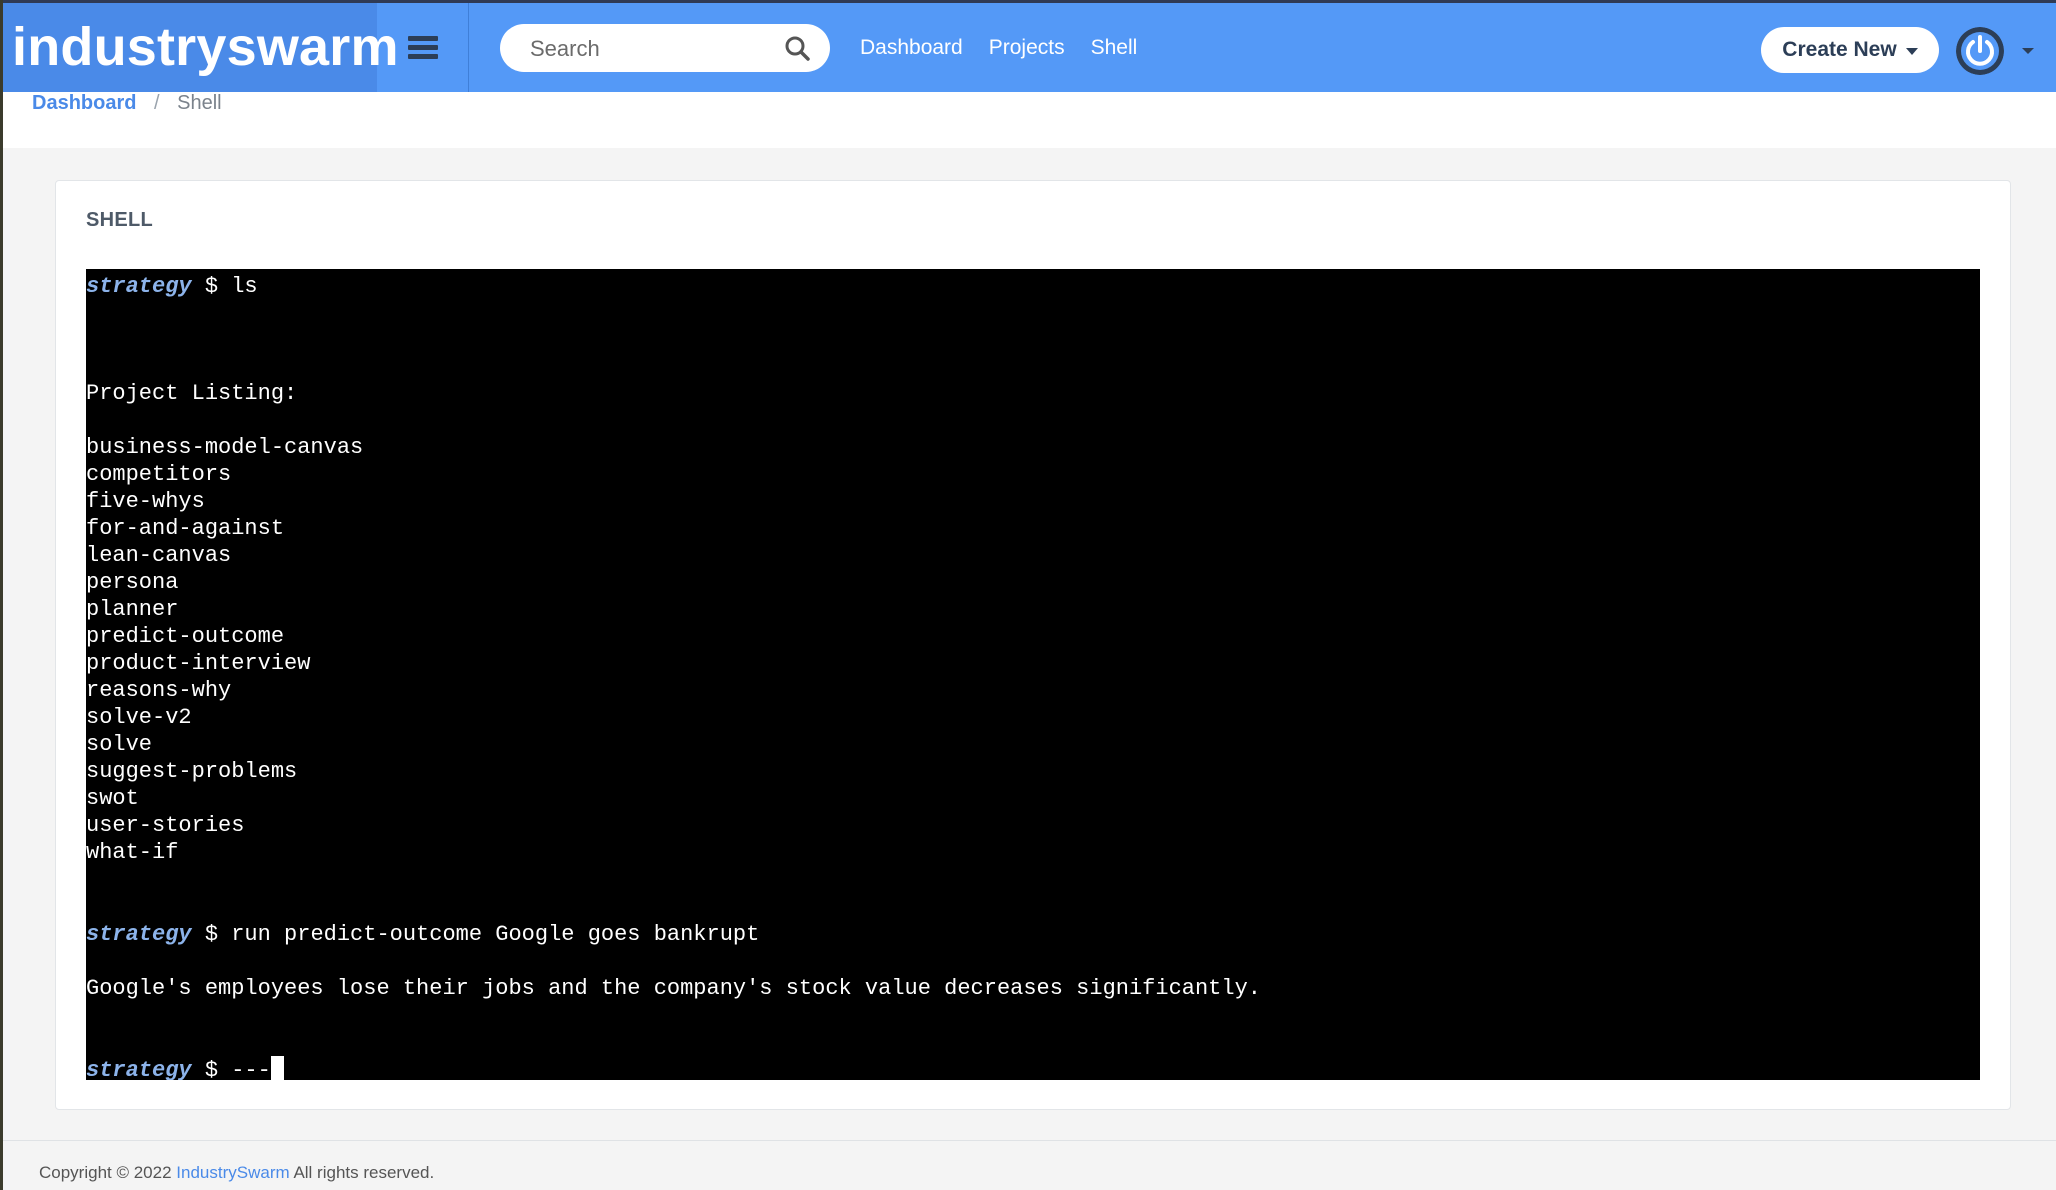  I want to click on search-input, so click(650, 49).